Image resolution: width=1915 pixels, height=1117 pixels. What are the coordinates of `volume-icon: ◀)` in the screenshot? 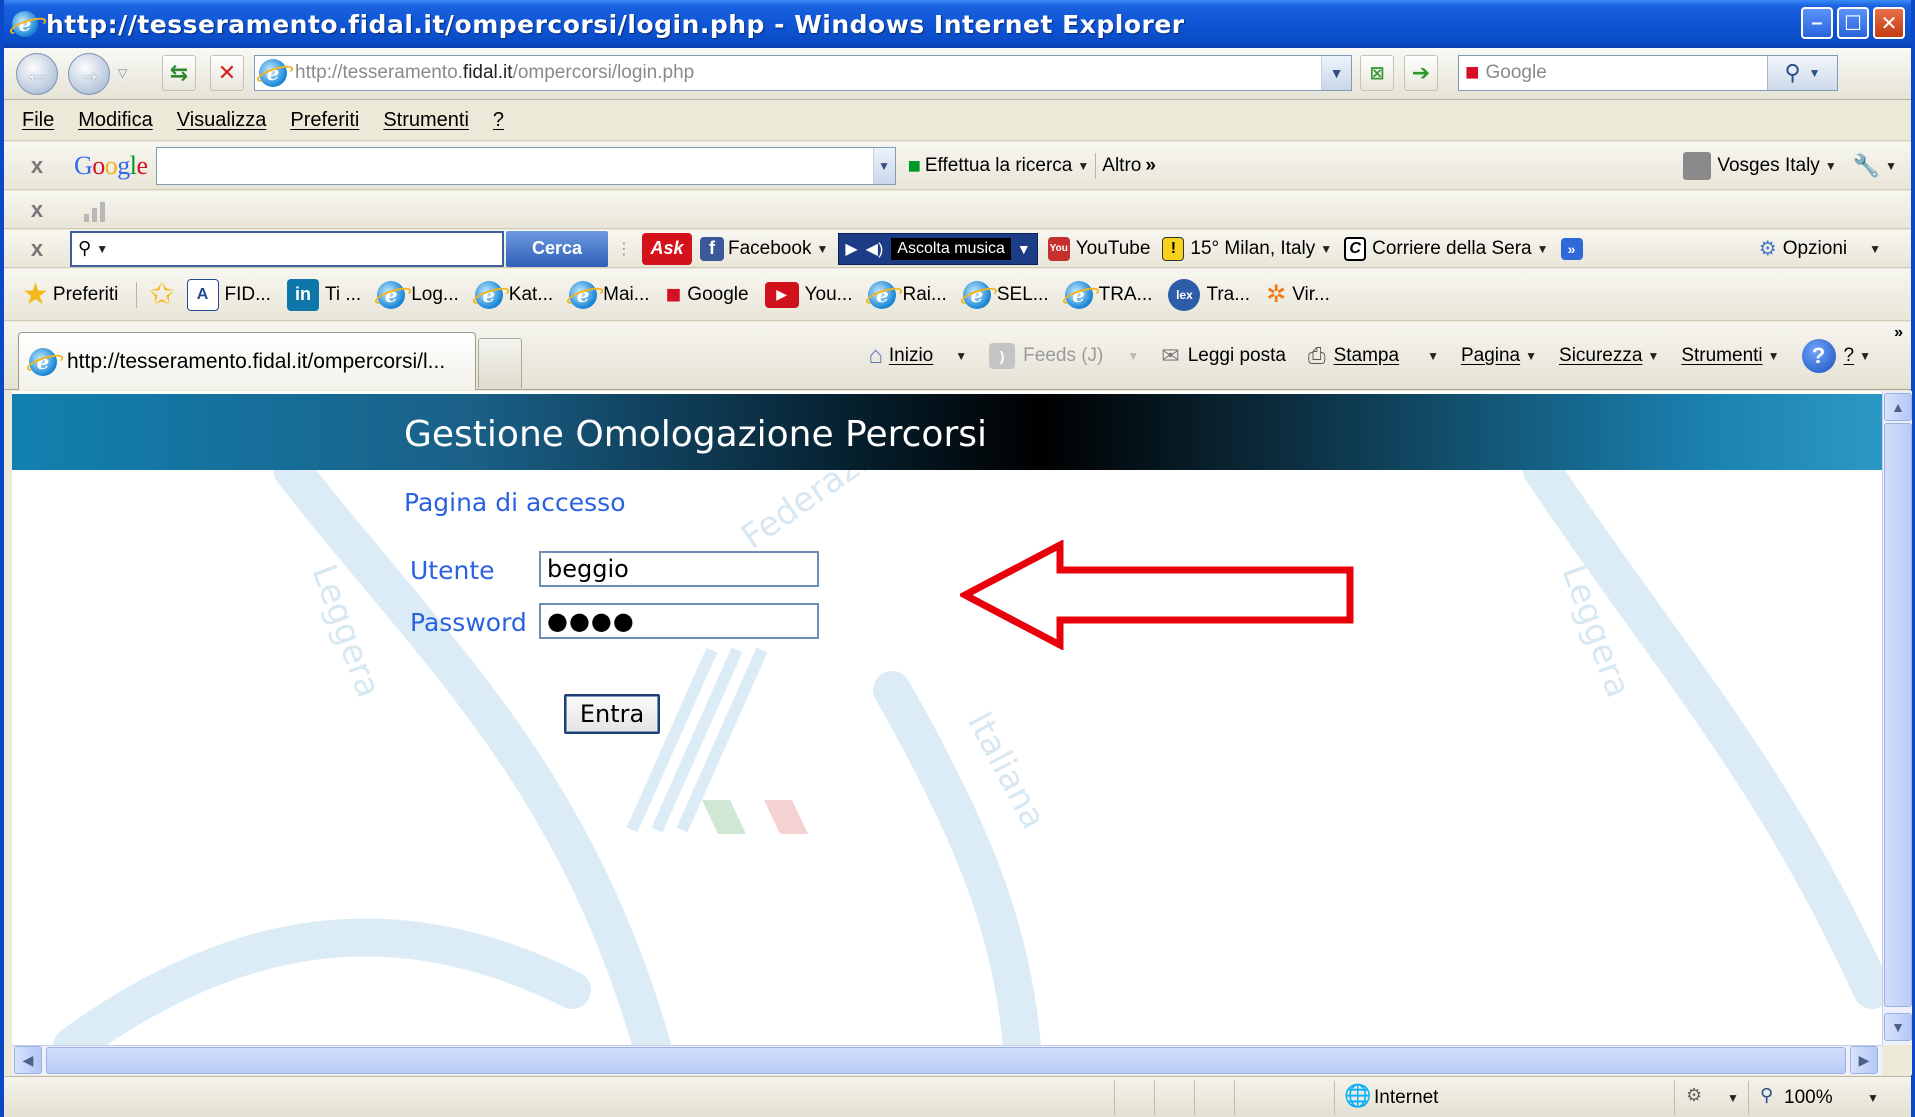 It's located at (875, 249).